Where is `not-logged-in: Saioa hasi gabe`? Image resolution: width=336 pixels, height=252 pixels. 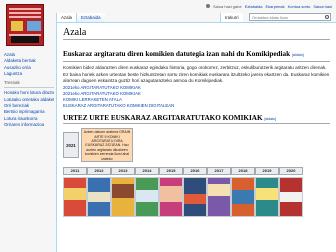
not-logged-in: Saioa hasi gabe is located at coordinates (227, 6).